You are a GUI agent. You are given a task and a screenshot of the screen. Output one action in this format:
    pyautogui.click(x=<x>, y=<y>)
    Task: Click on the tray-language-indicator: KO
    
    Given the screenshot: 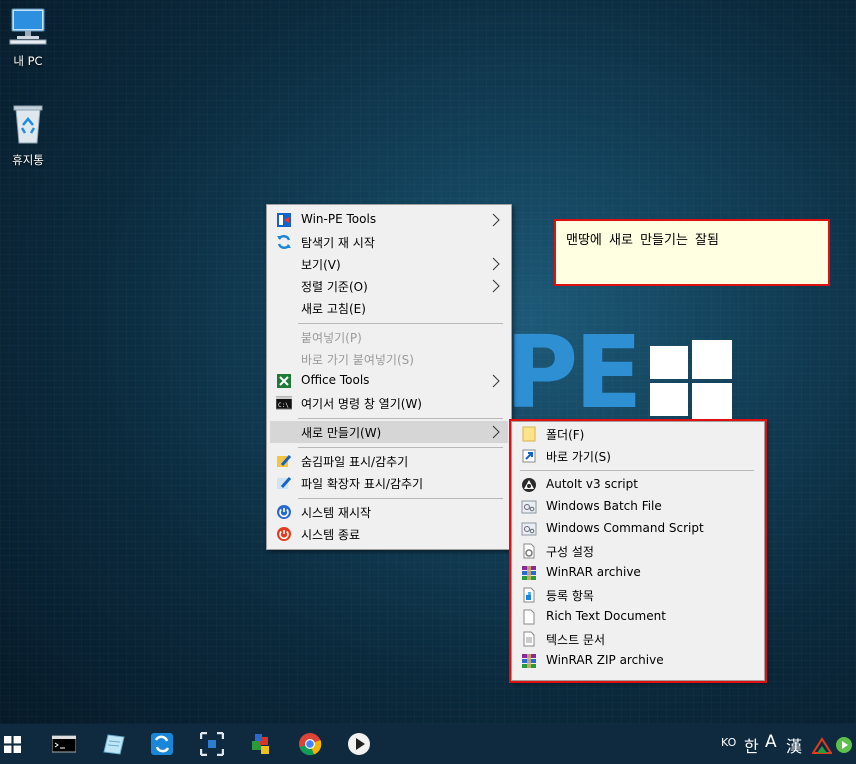 What is the action you would take?
    pyautogui.click(x=728, y=742)
    